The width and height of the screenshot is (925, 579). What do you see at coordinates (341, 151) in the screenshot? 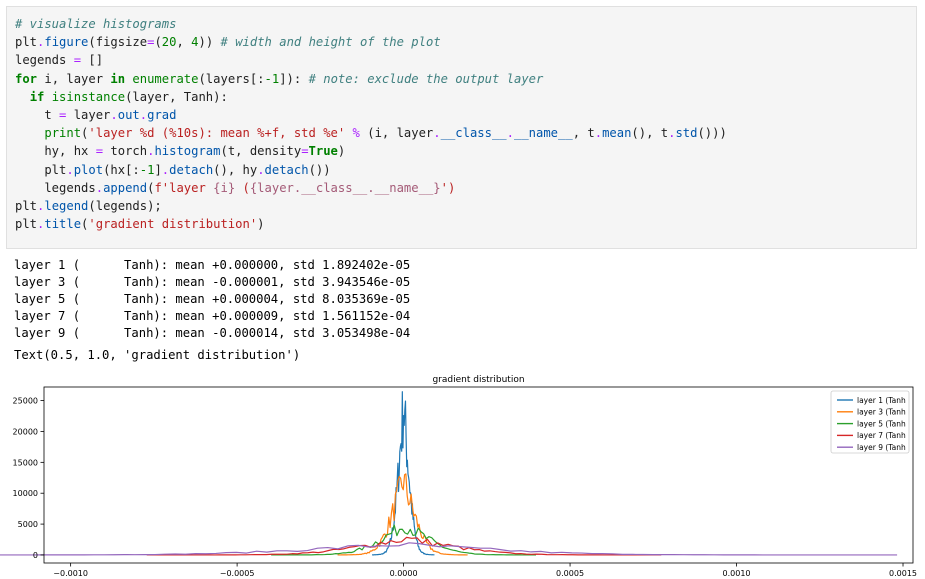
I see `code-token: )` at bounding box center [341, 151].